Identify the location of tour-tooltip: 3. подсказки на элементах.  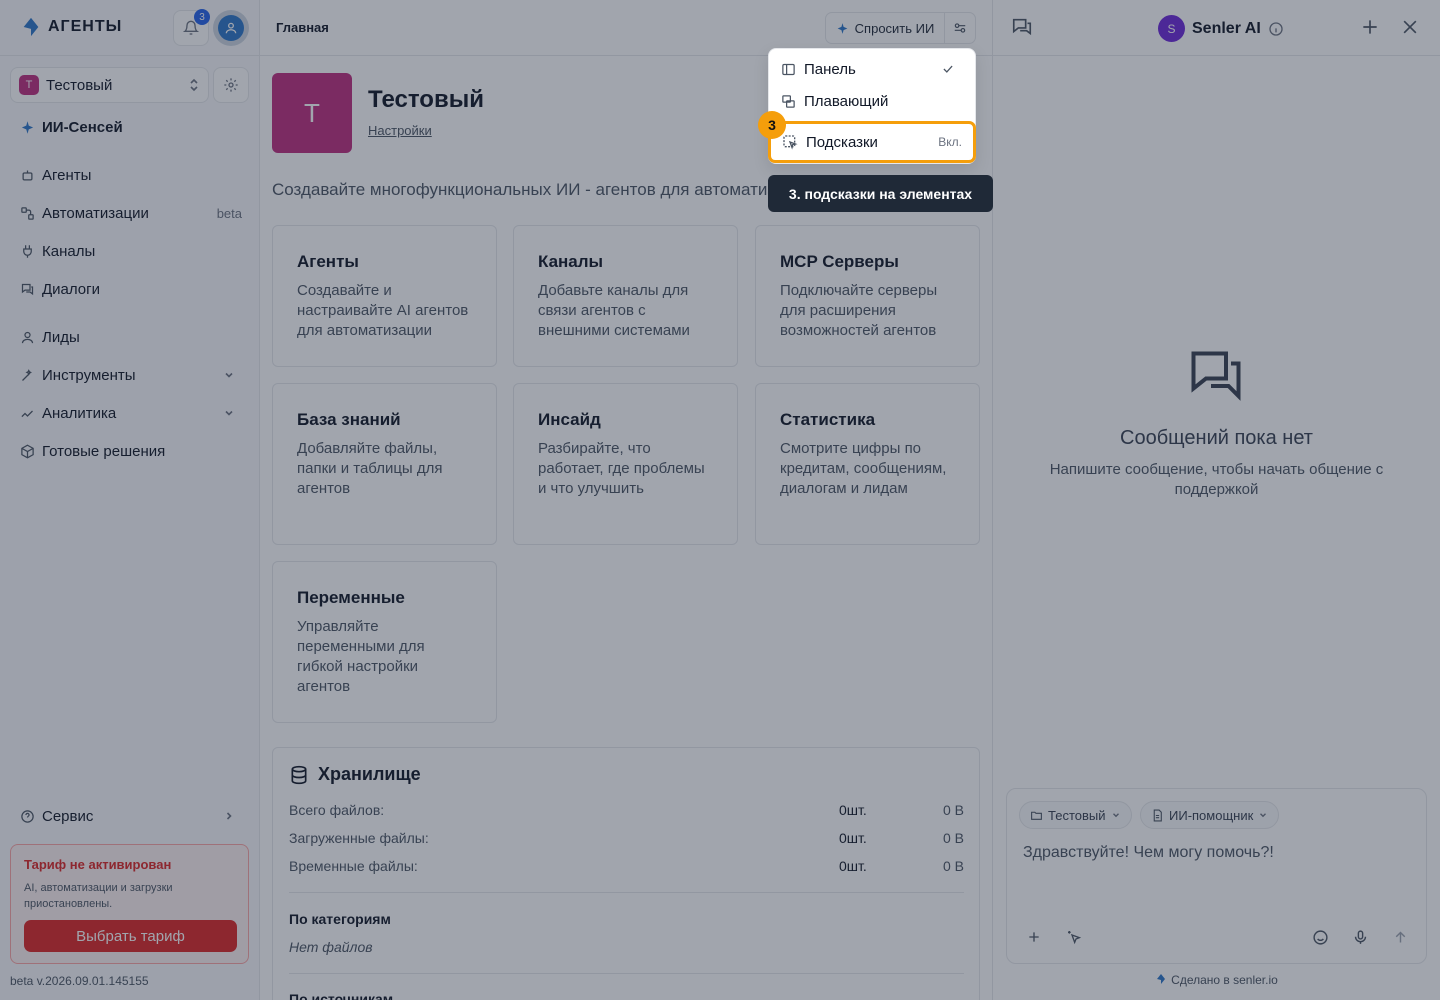
(880, 193).